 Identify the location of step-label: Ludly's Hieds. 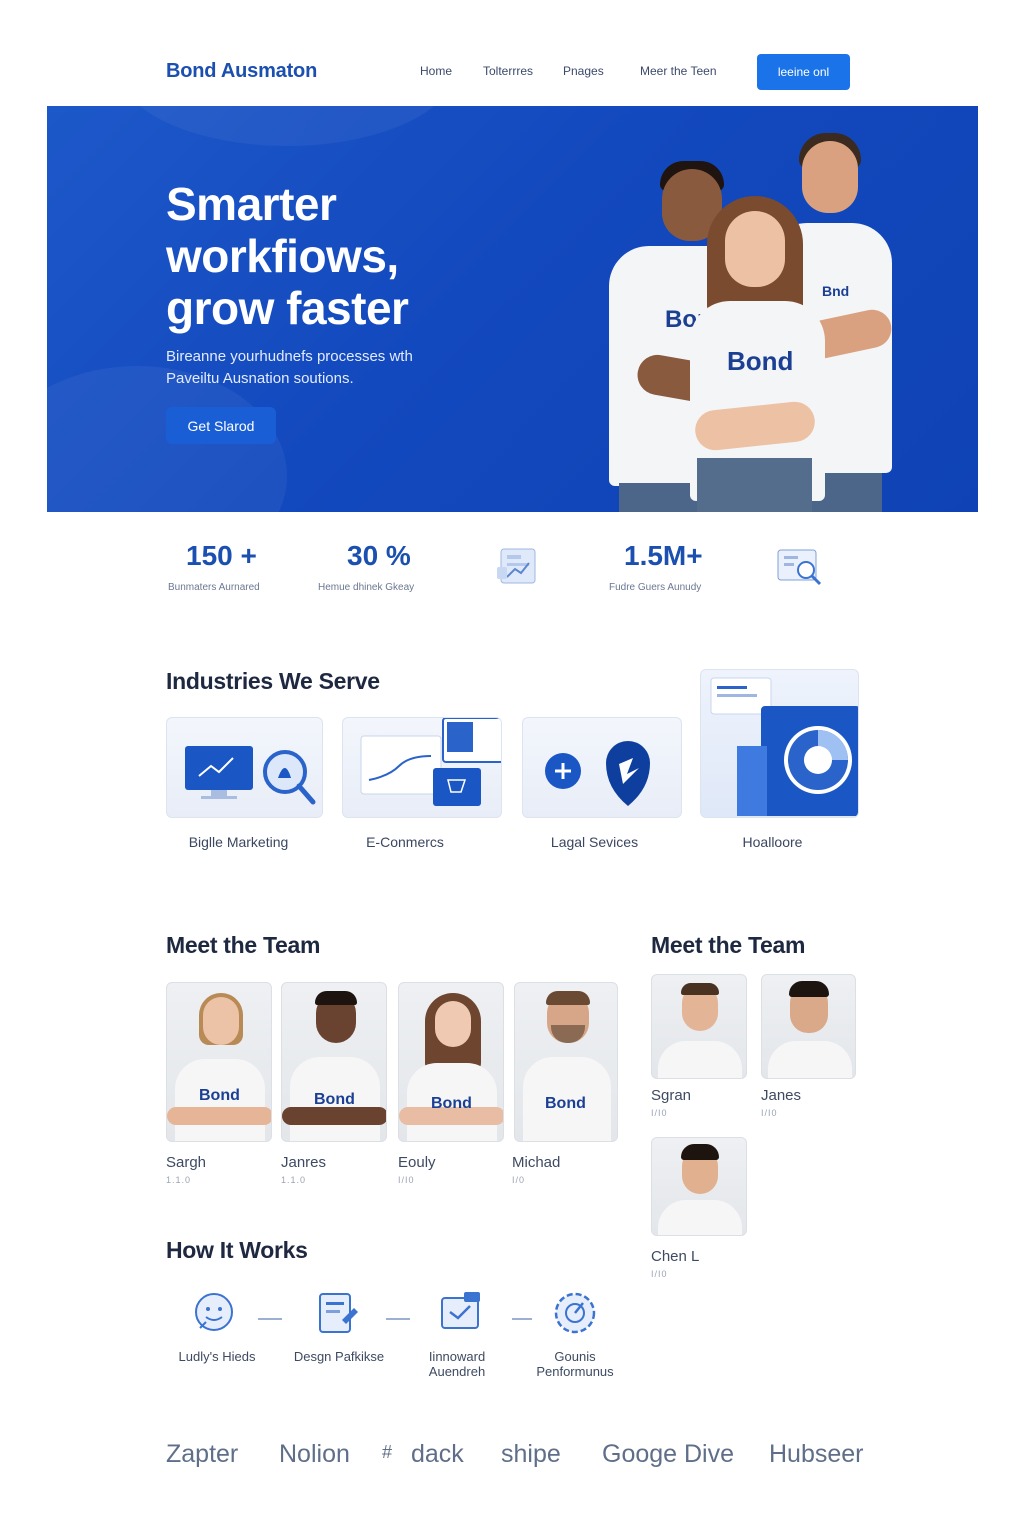
(217, 1356).